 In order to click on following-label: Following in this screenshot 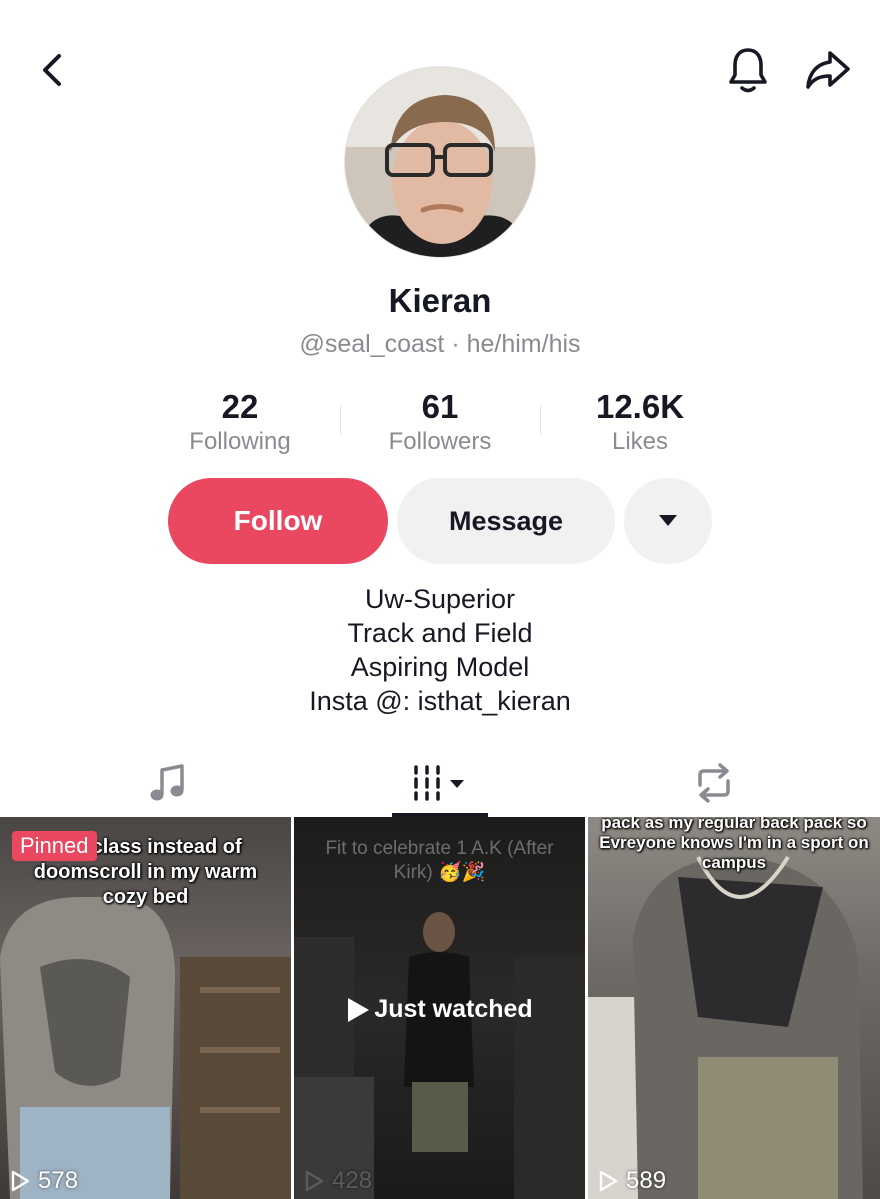, I will do `click(240, 441)`.